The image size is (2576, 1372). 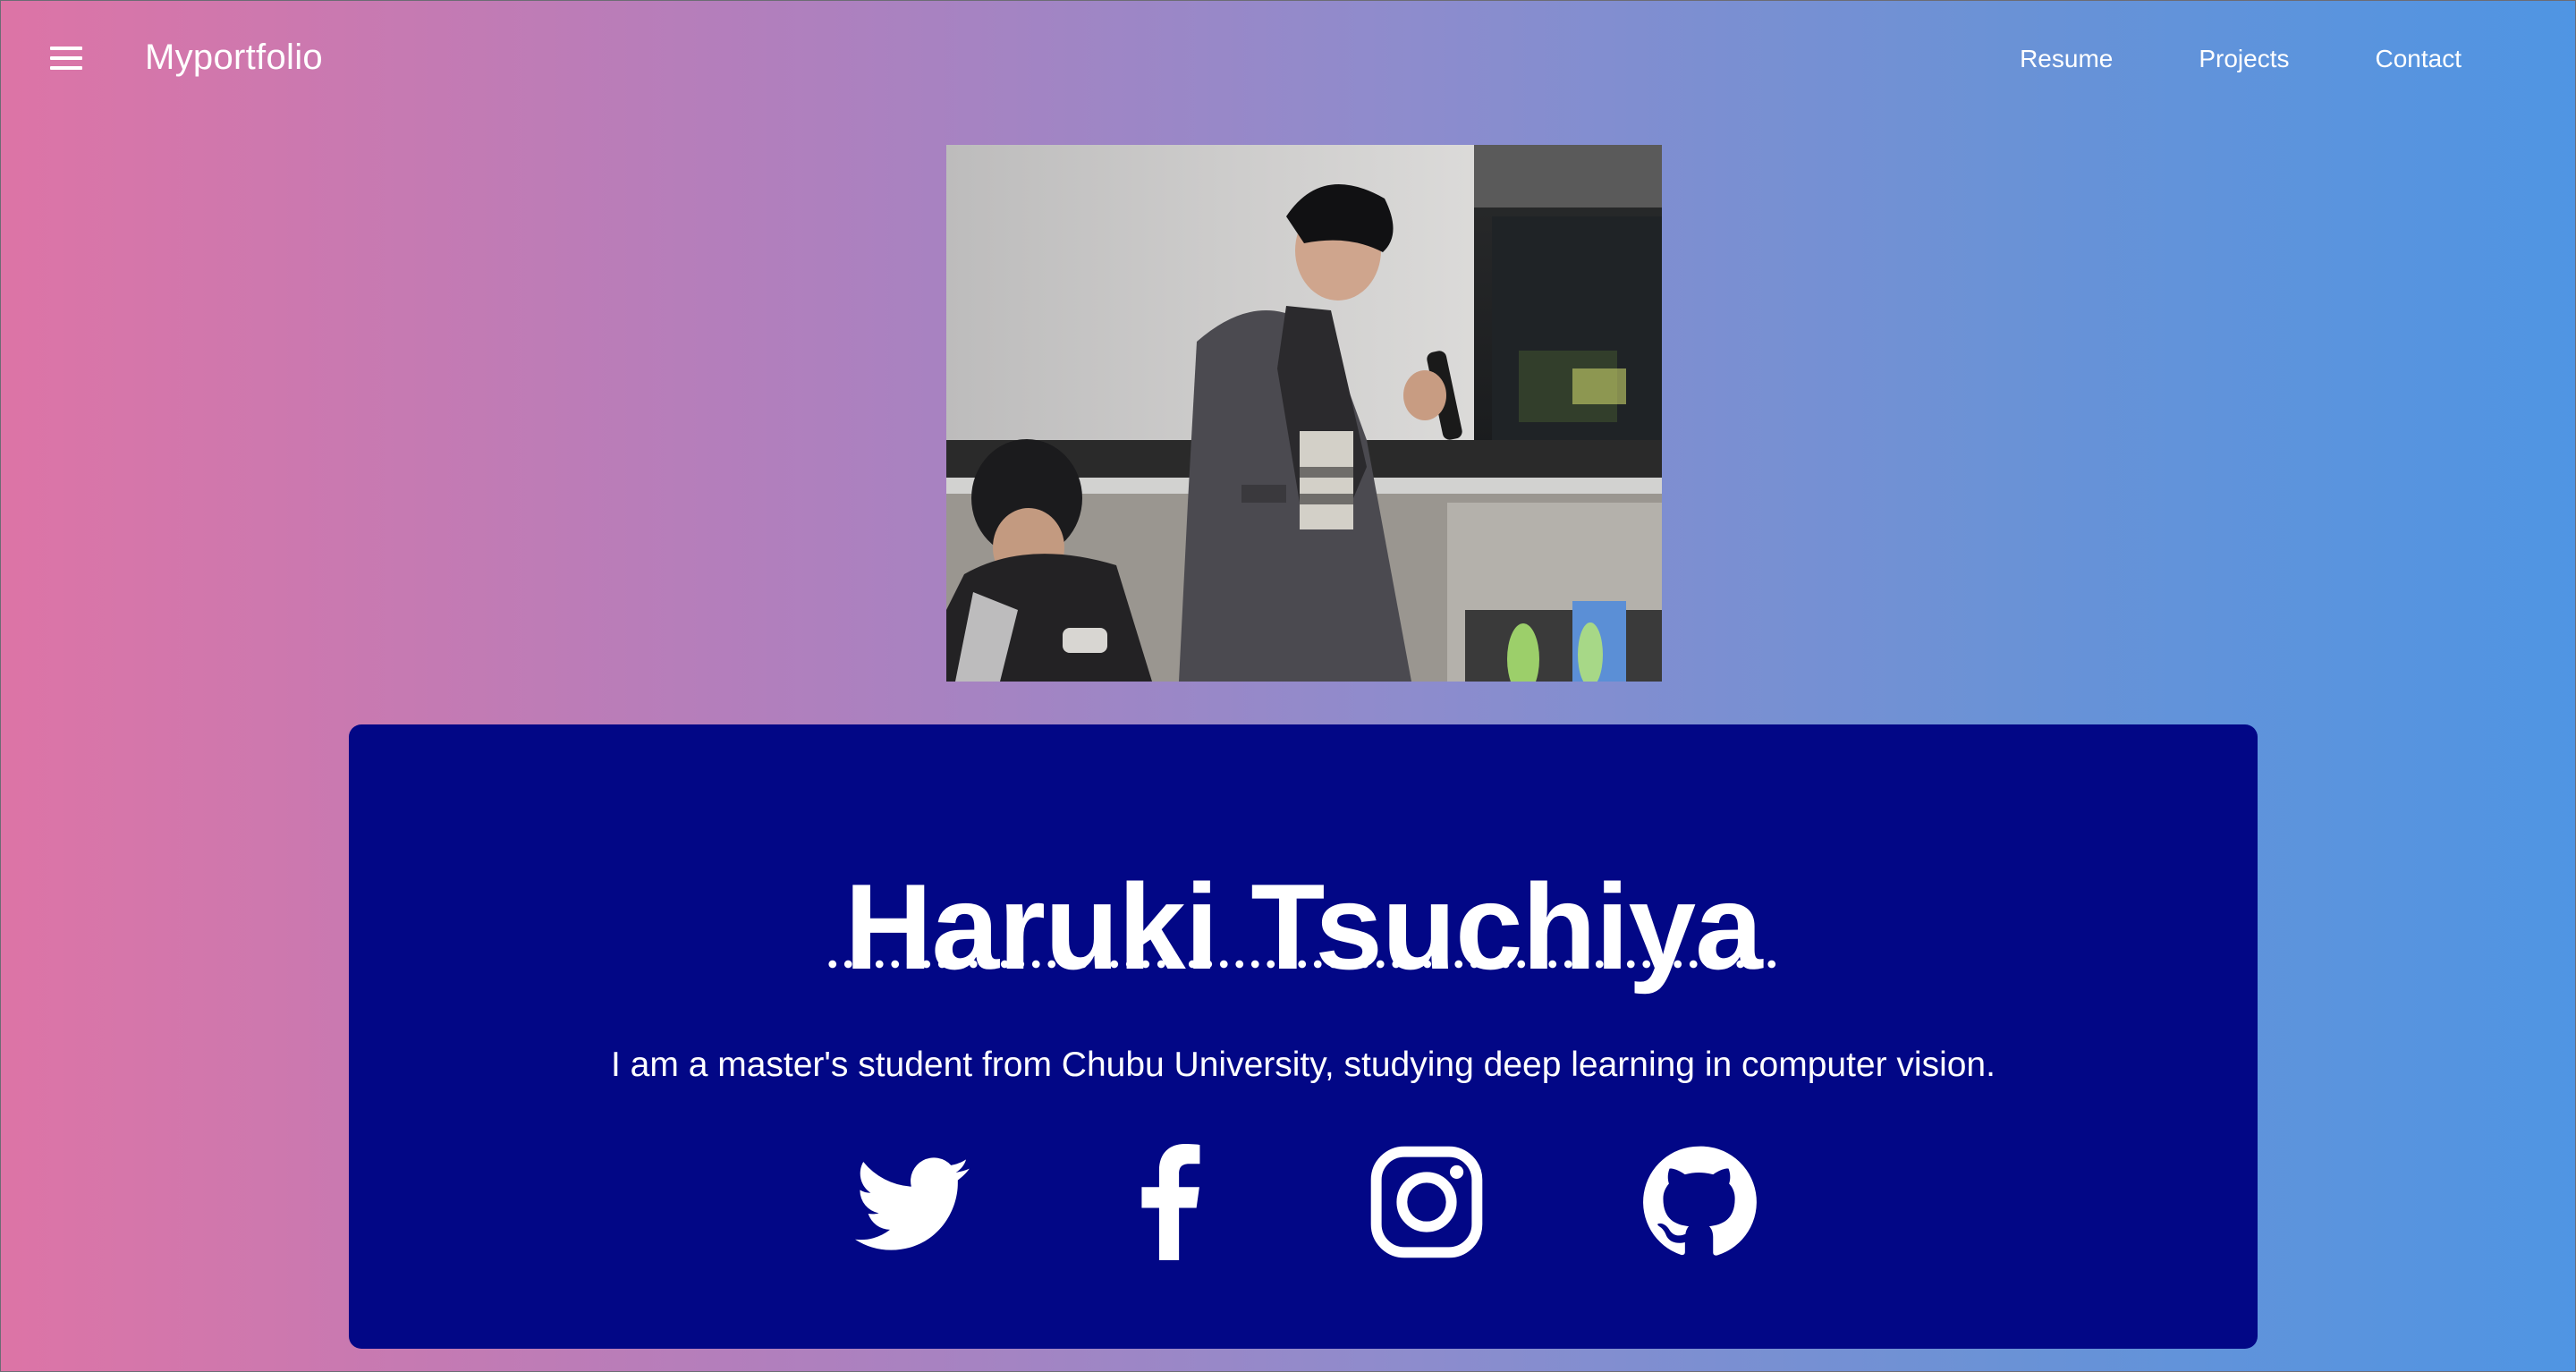 I want to click on main-nav: Resume Projects Contact, so click(x=2198, y=59).